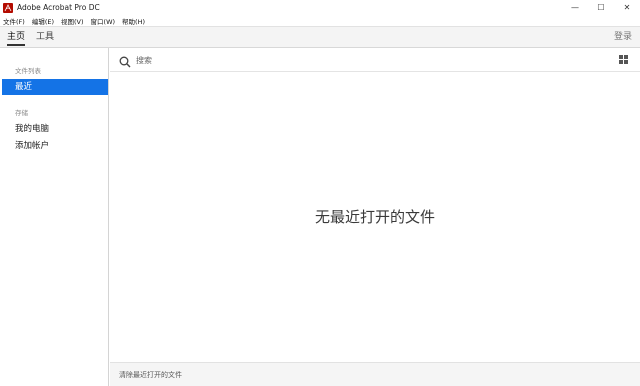 The height and width of the screenshot is (386, 640). What do you see at coordinates (133, 21) in the screenshot?
I see `menu-help: 帮助(H)` at bounding box center [133, 21].